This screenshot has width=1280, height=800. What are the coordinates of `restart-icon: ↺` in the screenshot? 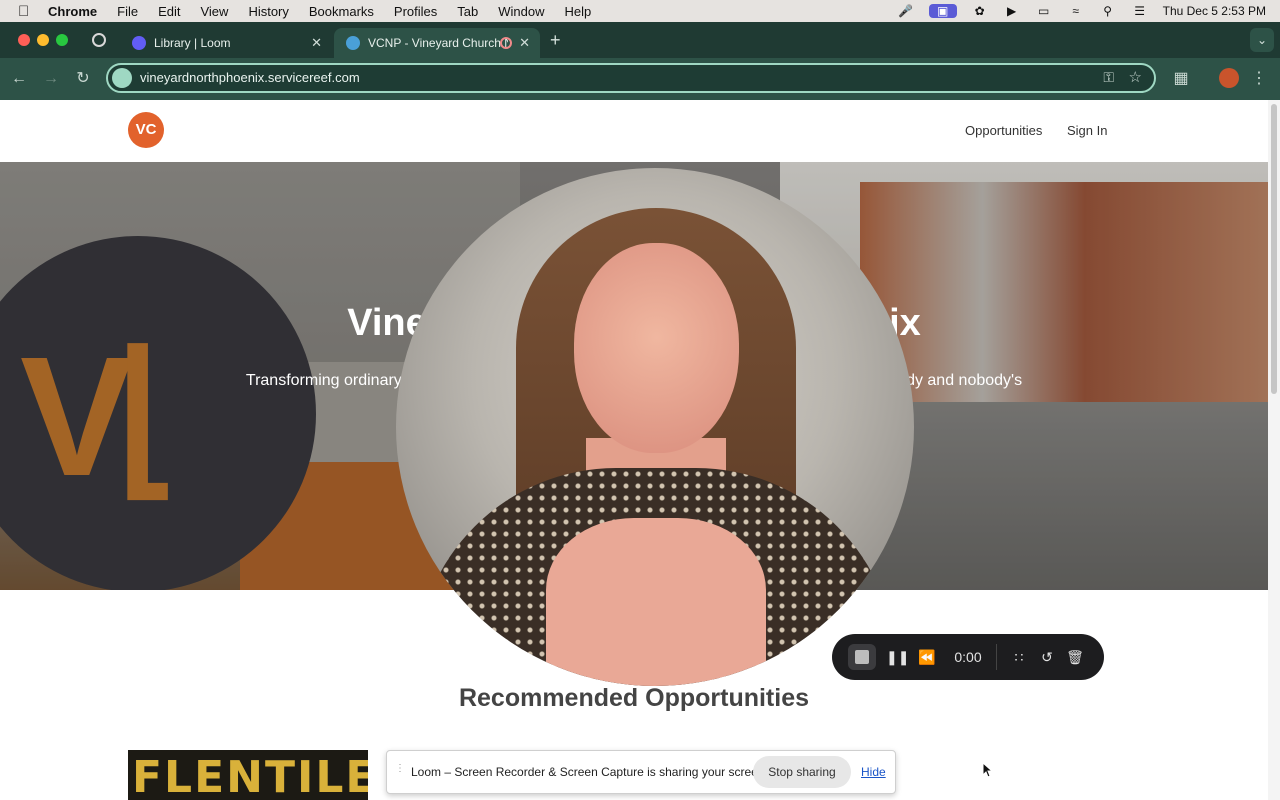 It's located at (1047, 657).